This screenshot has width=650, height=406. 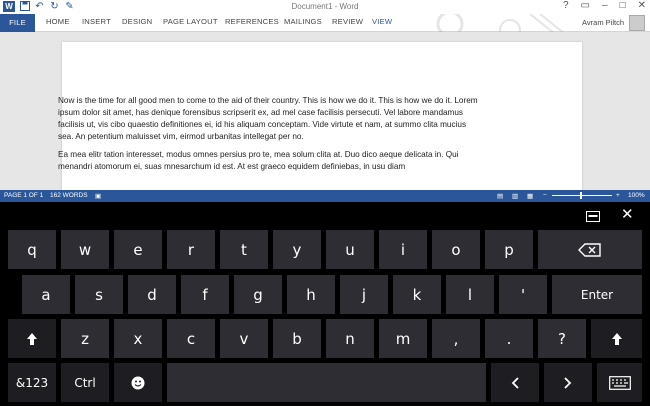 What do you see at coordinates (417, 294) in the screenshot?
I see `key-k: k` at bounding box center [417, 294].